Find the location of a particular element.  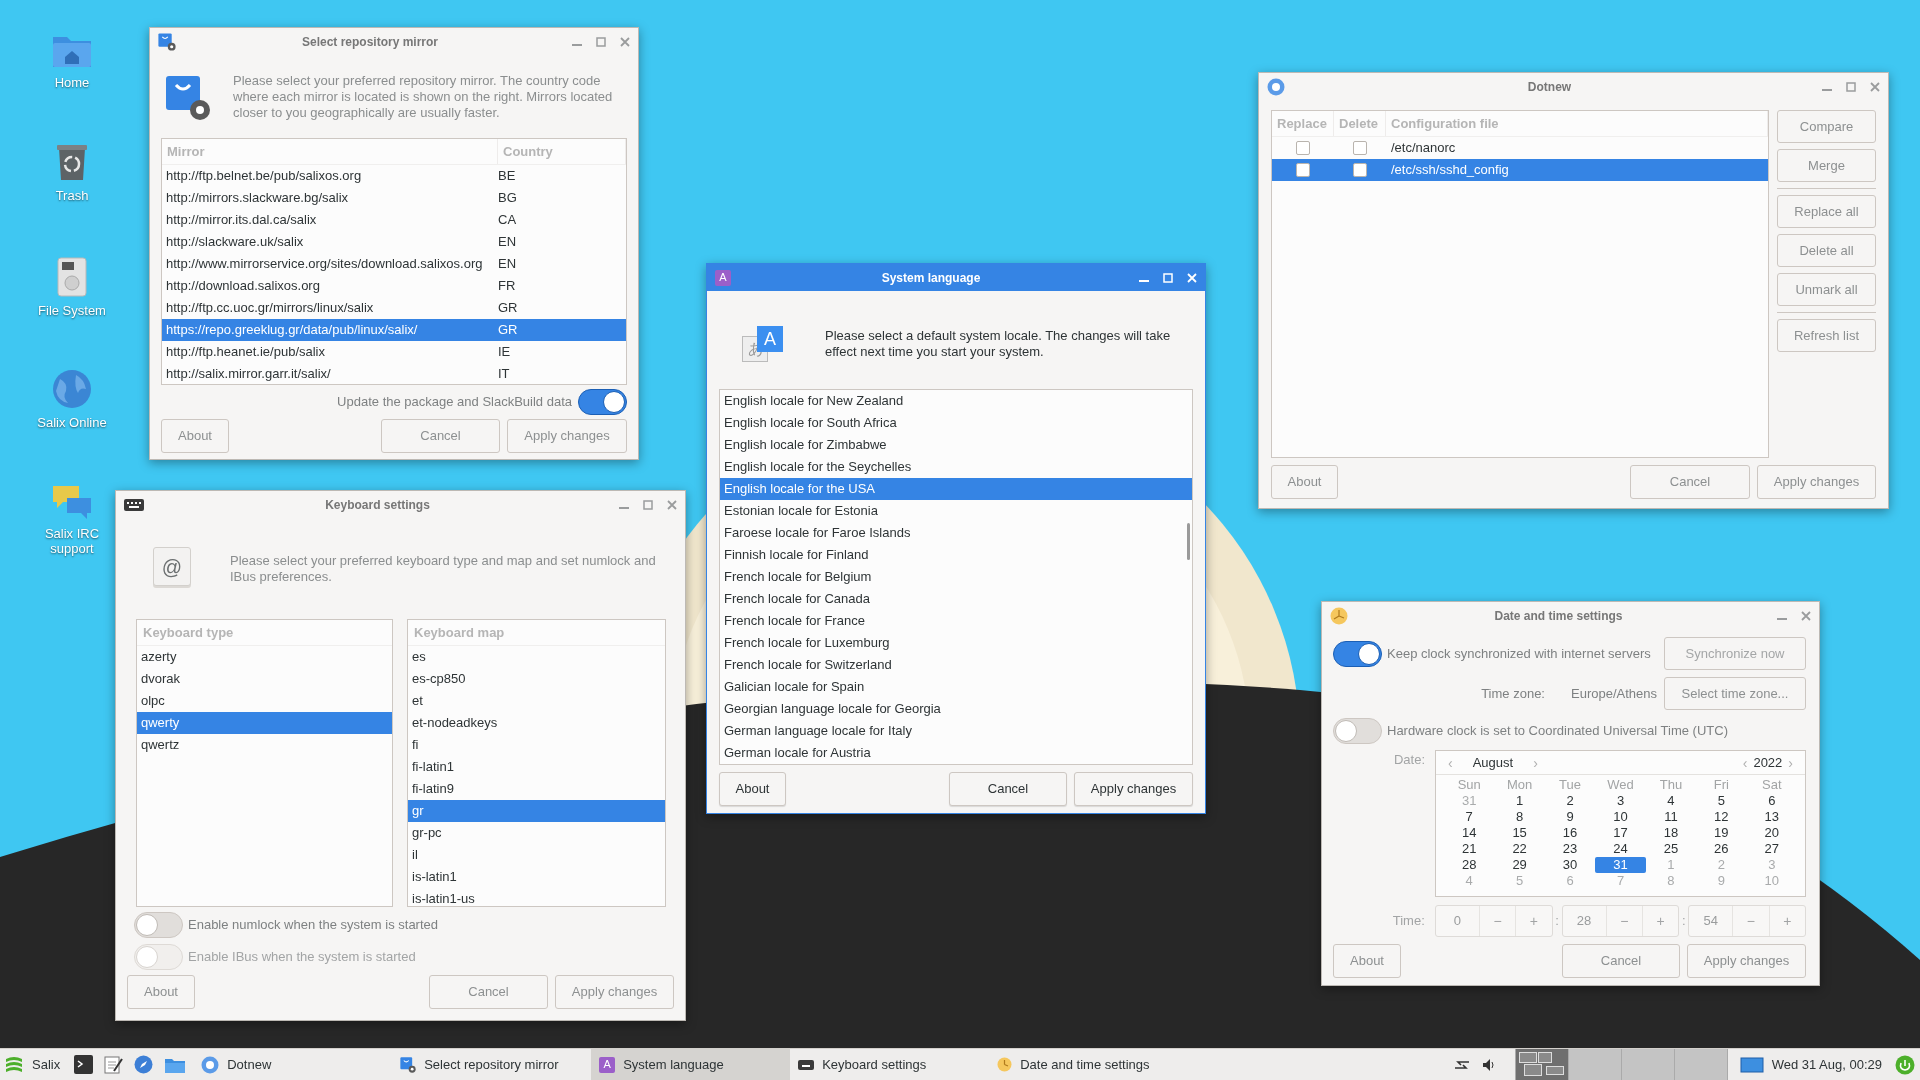

taskbar-button: Date and time settings is located at coordinates (1089, 1064).